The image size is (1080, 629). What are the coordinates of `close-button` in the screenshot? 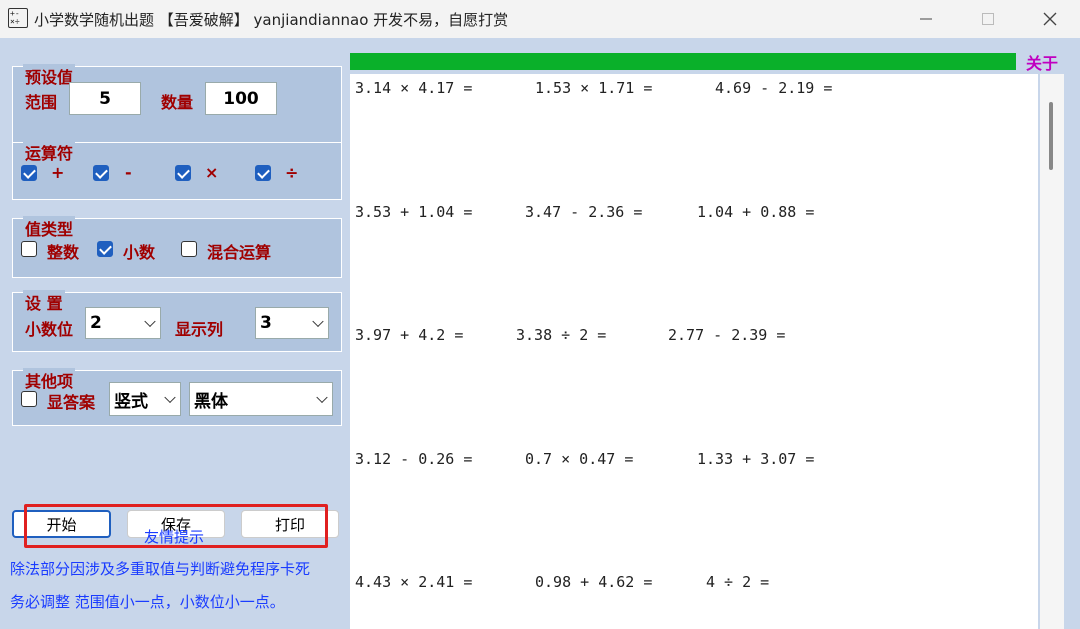 It's located at (1050, 19).